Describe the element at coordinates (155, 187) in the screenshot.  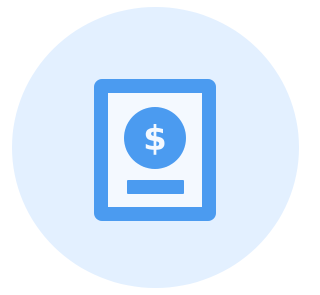
I see `amount-bar` at that location.